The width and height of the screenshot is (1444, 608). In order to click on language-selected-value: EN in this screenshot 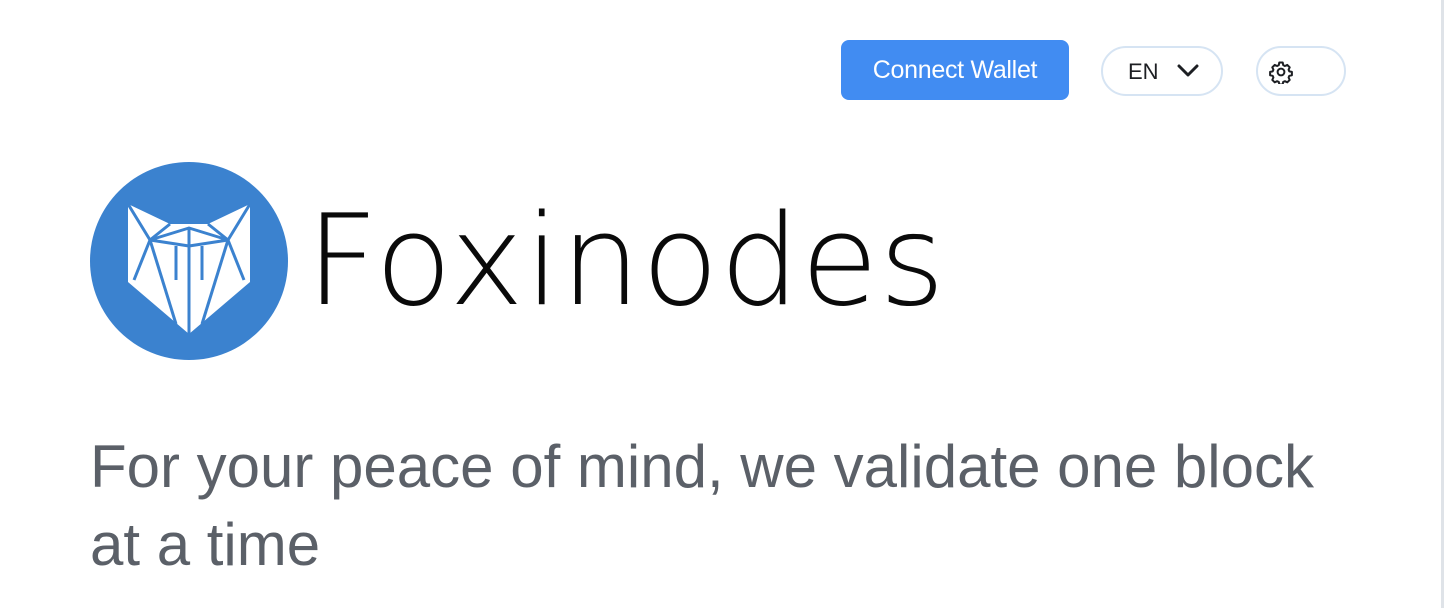, I will do `click(1143, 71)`.